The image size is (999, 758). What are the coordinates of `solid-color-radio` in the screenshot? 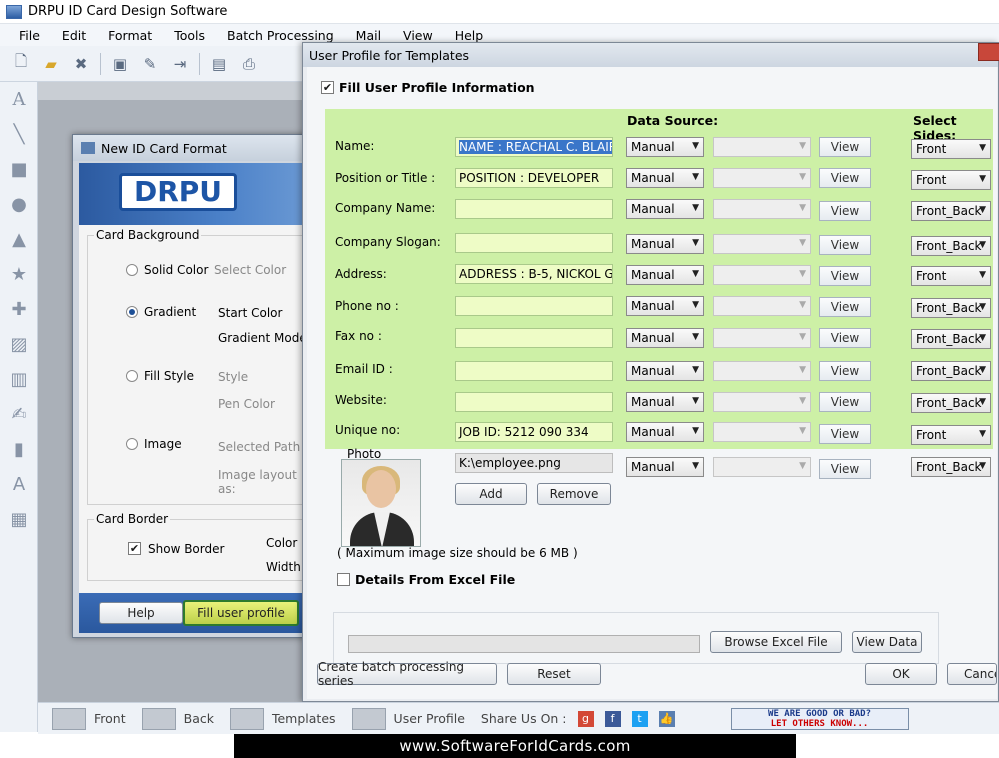 It's located at (132, 270).